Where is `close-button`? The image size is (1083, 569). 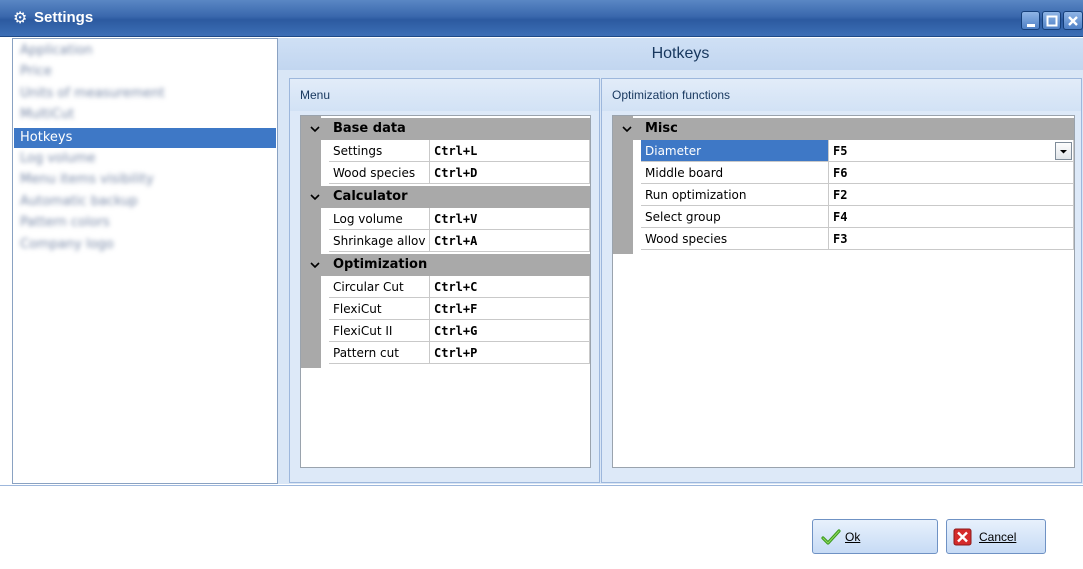
close-button is located at coordinates (1073, 20).